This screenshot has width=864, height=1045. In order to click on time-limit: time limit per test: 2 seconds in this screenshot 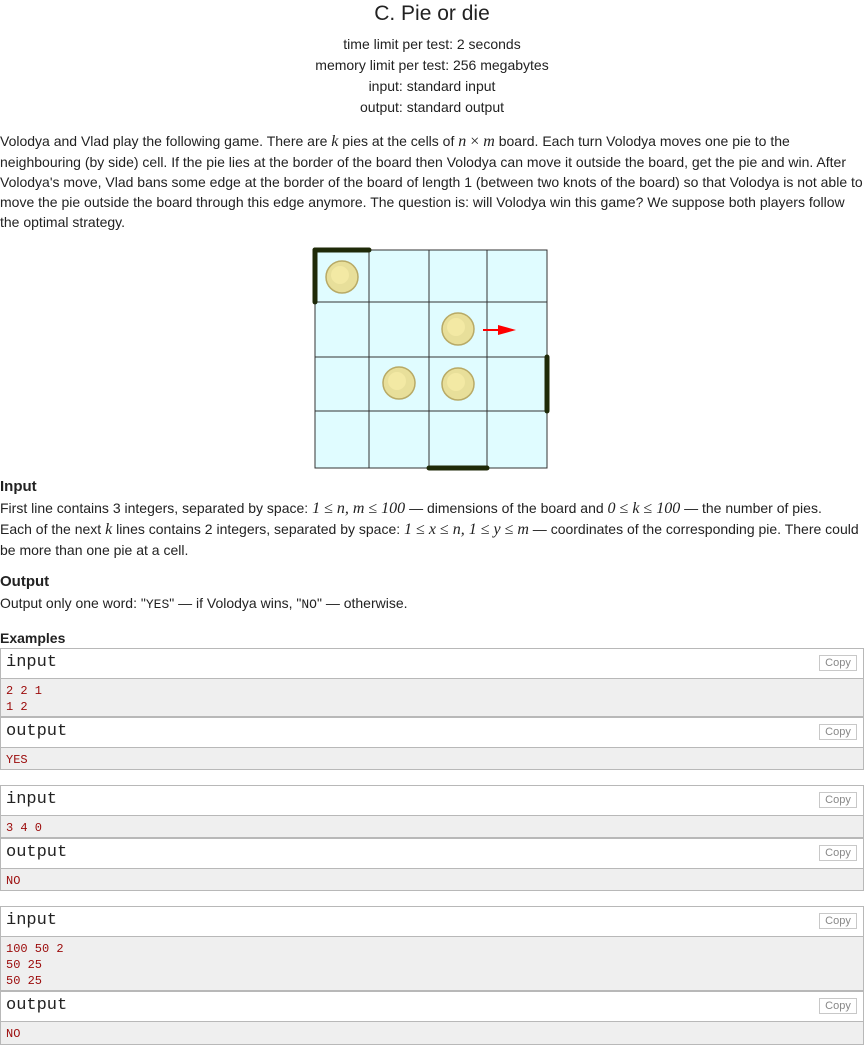, I will do `click(432, 44)`.